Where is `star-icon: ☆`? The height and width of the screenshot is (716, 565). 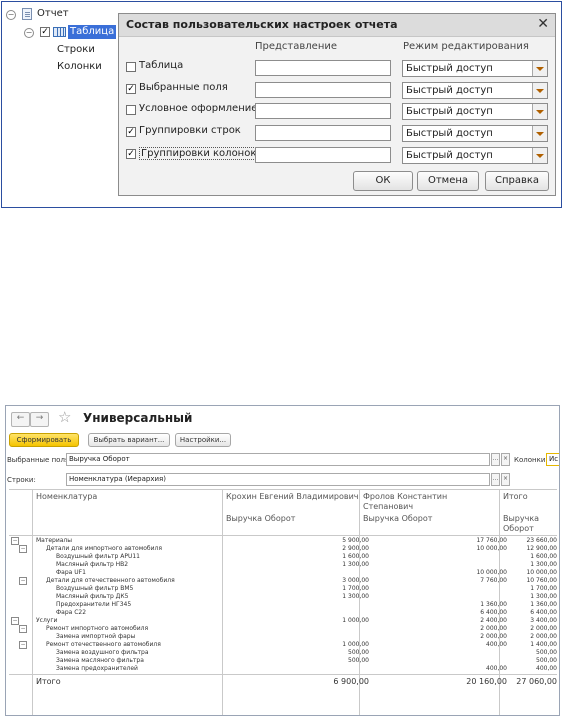 star-icon: ☆ is located at coordinates (64, 417).